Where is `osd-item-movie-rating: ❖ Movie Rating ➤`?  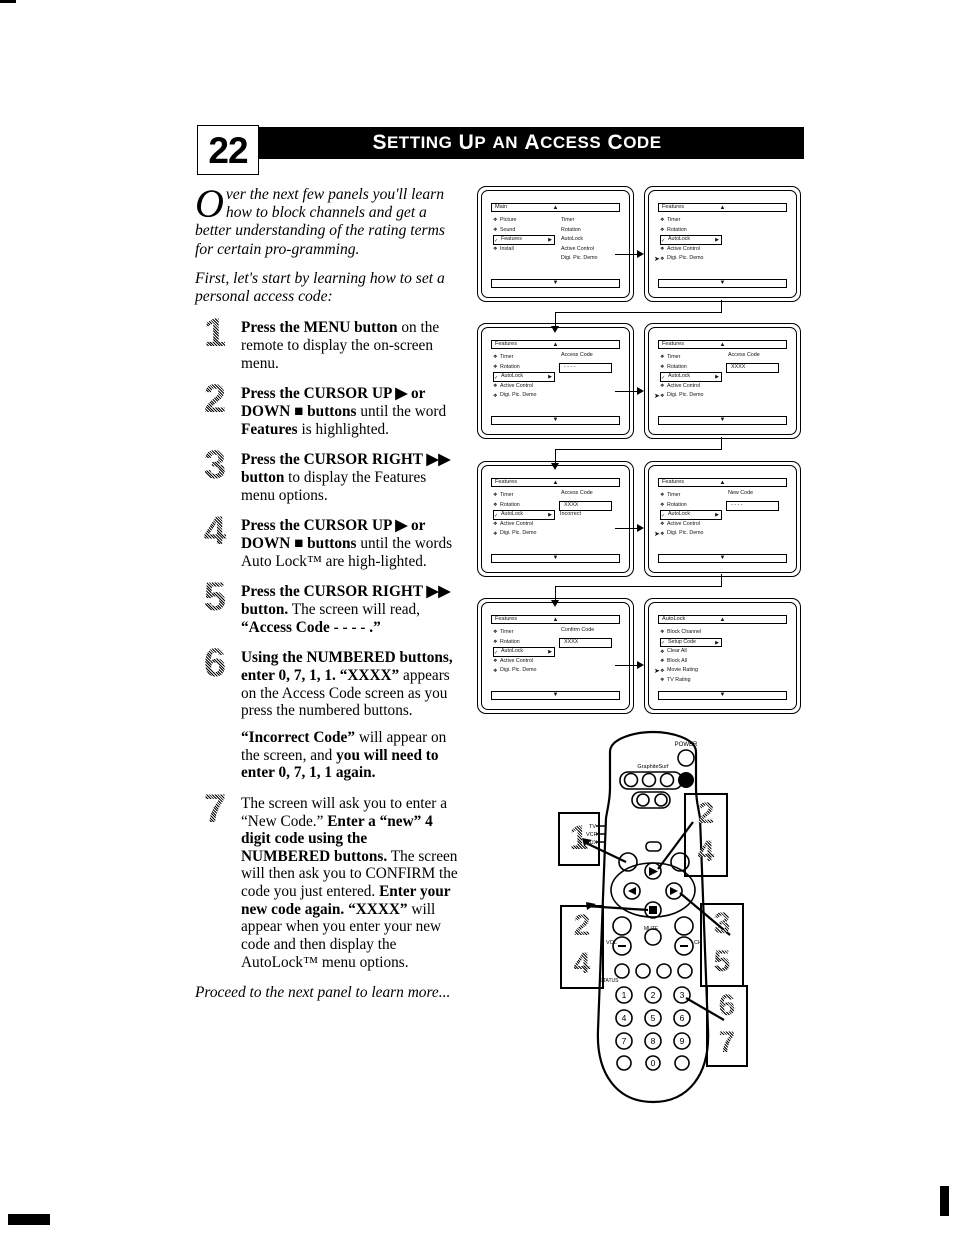
osd-item-movie-rating: ❖ Movie Rating ➤ is located at coordinates (688, 671).